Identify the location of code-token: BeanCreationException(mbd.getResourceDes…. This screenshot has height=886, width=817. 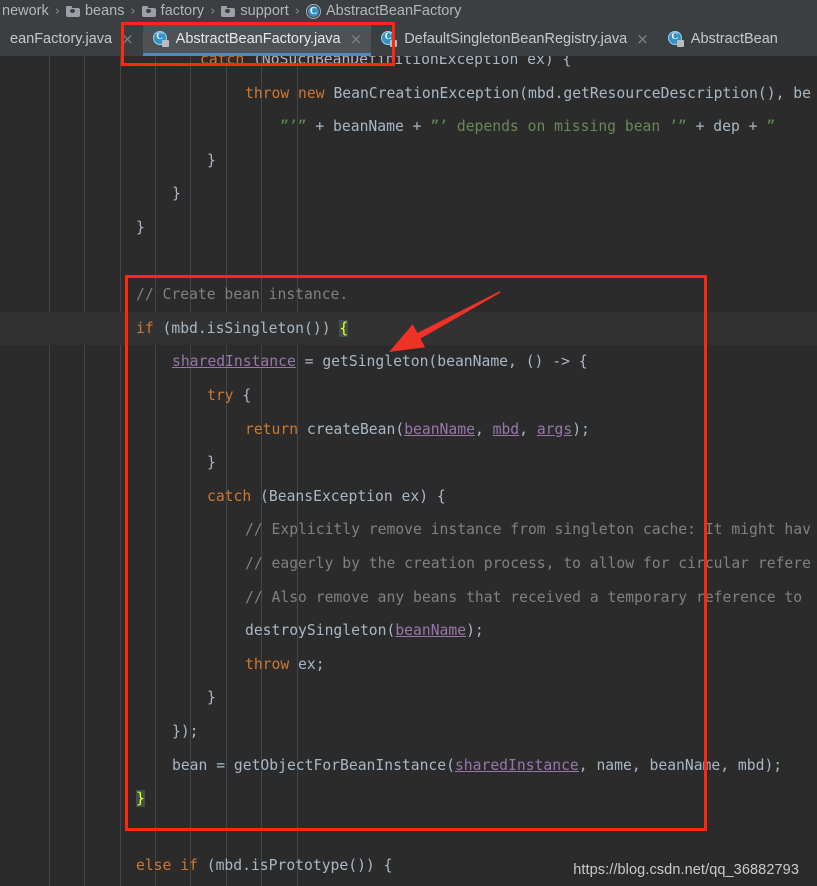
(572, 93).